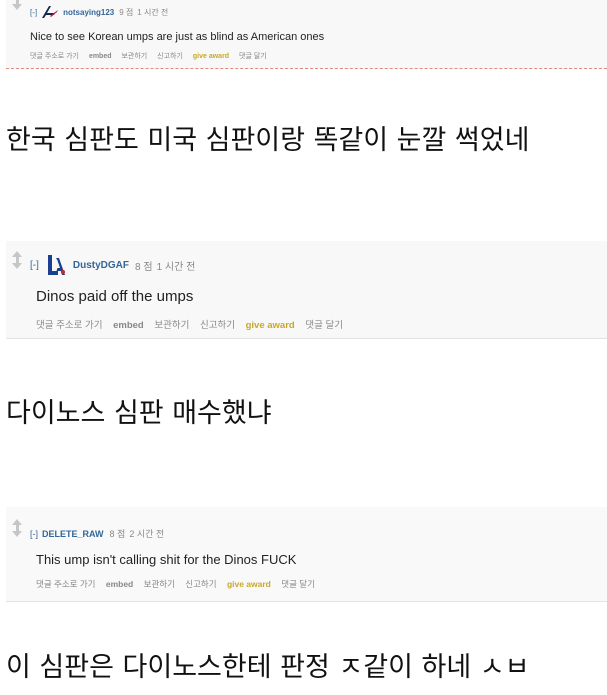 This screenshot has width=607, height=695. Describe the element at coordinates (147, 534) in the screenshot. I see `comment-time: 2 시간 전` at that location.